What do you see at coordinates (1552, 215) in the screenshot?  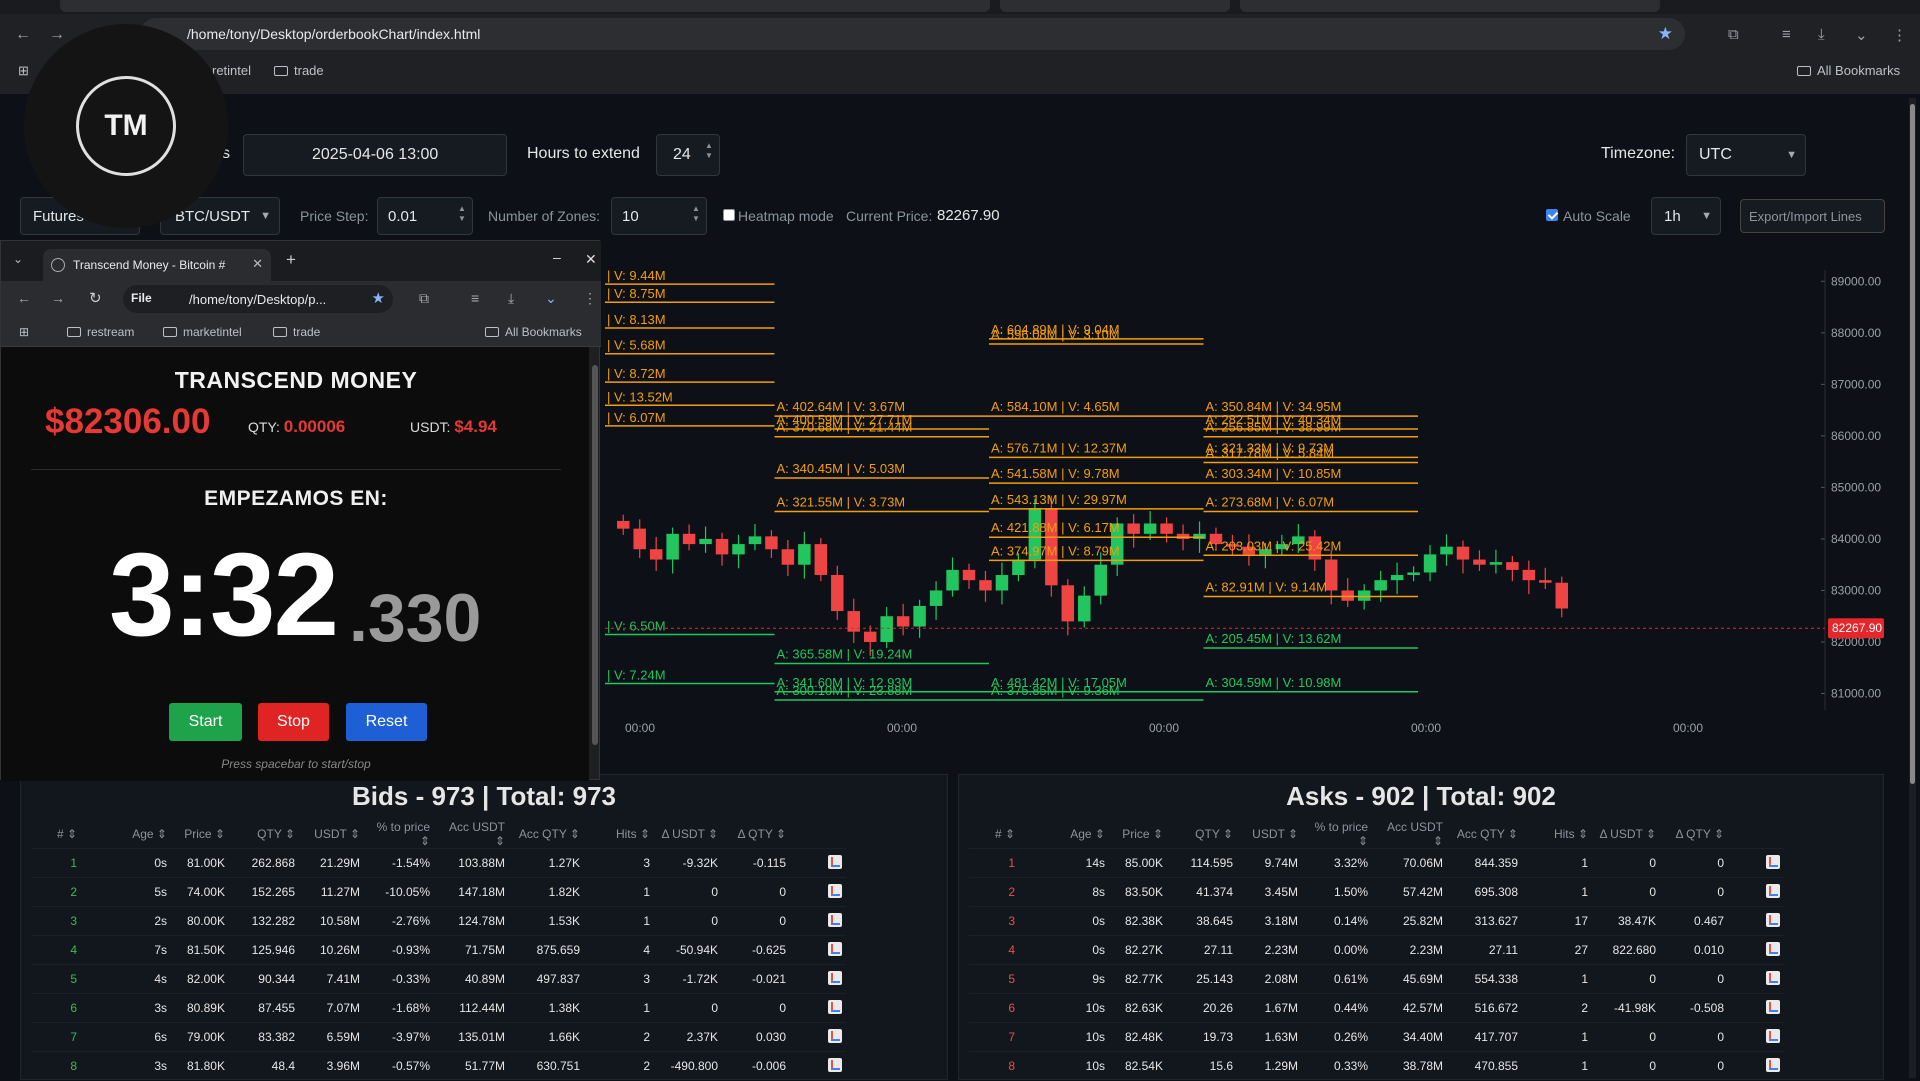 I see `auto-scale-checkbox` at bounding box center [1552, 215].